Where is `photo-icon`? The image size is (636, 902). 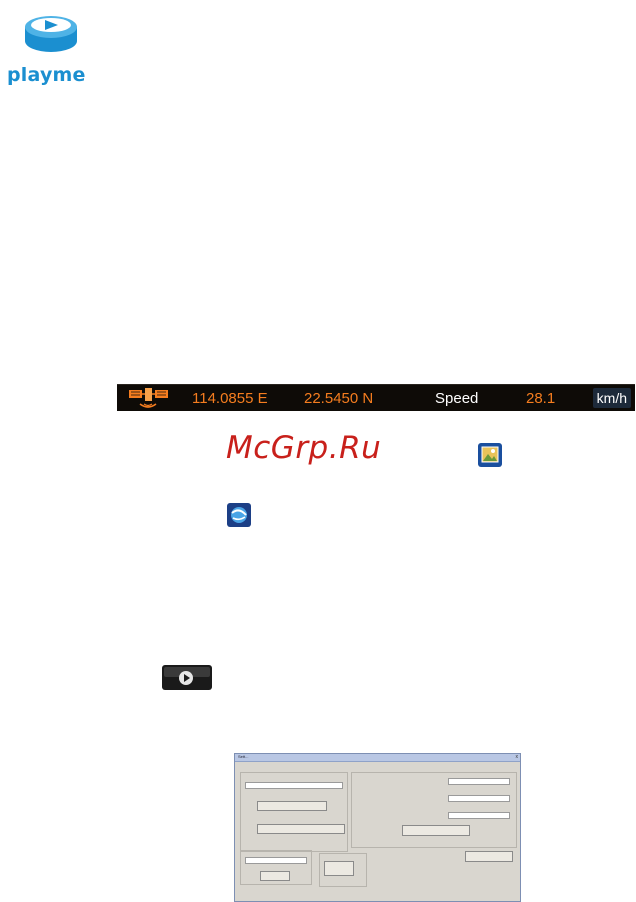 photo-icon is located at coordinates (490, 455).